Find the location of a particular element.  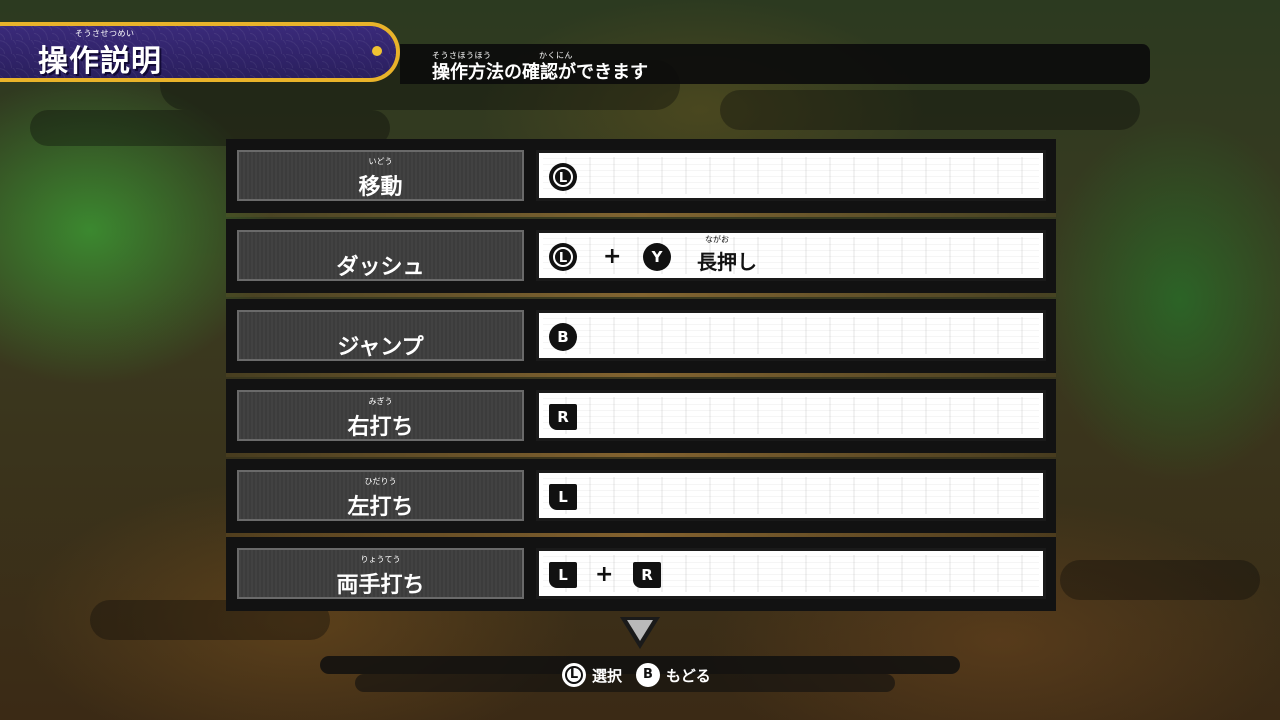

control-row-right-hit: みぎう 右打ち R is located at coordinates (641, 418).